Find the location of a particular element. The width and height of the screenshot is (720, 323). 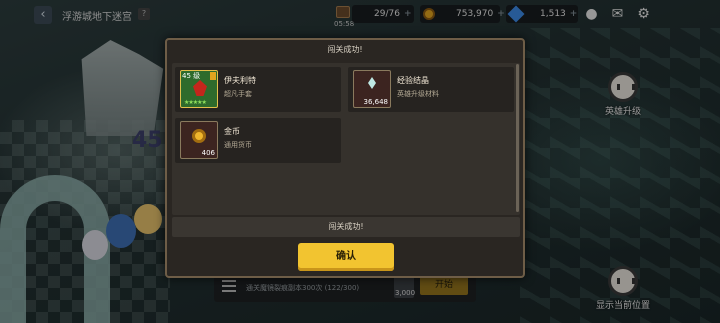

reward-desc: 通用货币 is located at coordinates (238, 145).